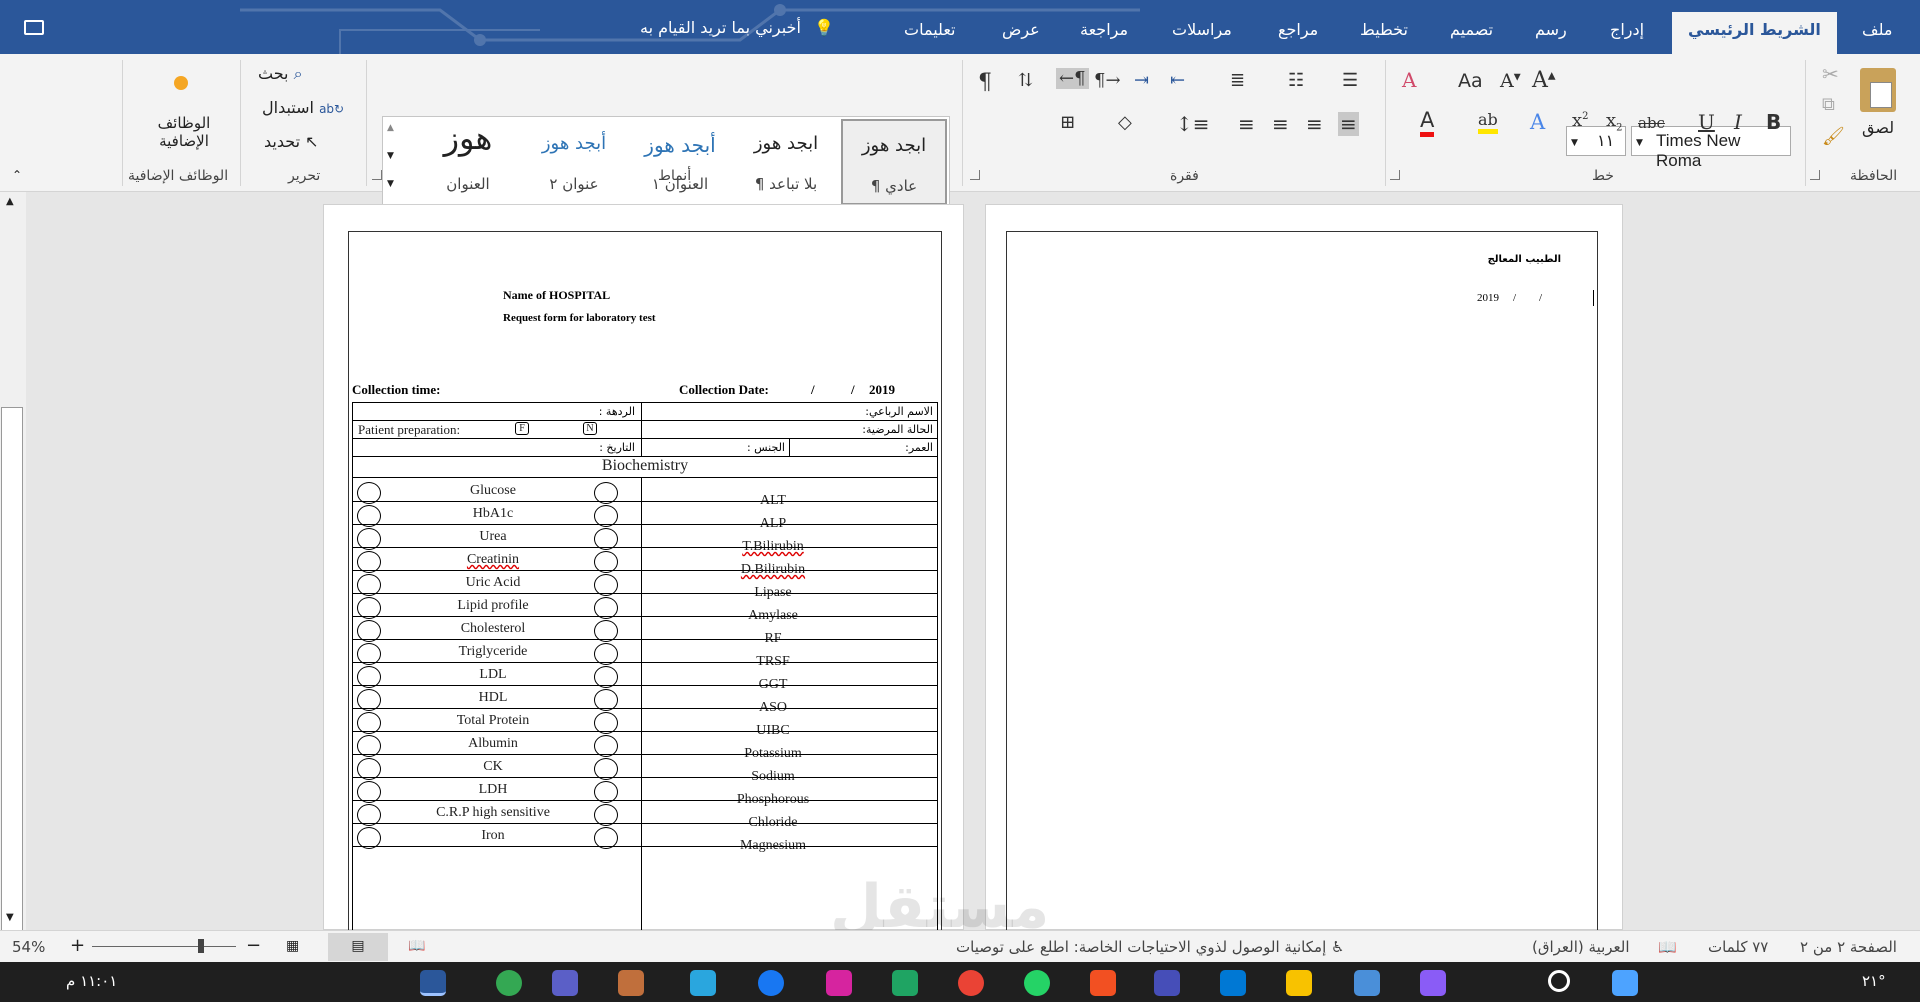 The image size is (1920, 1002). I want to click on tab-home: الشريط الرئيسي, so click(1754, 33).